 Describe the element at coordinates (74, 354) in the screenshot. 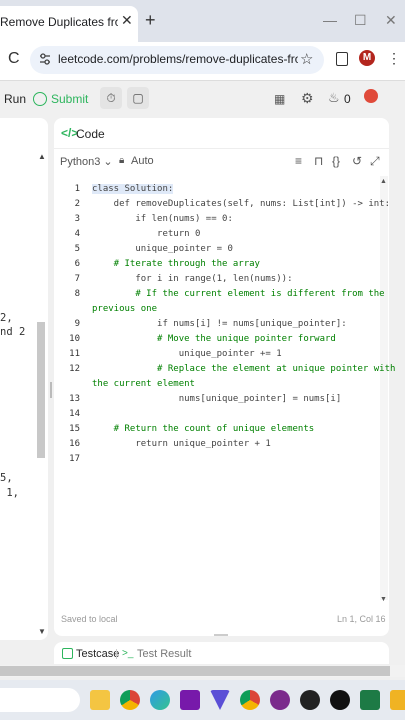

I see `line-number: 11` at that location.